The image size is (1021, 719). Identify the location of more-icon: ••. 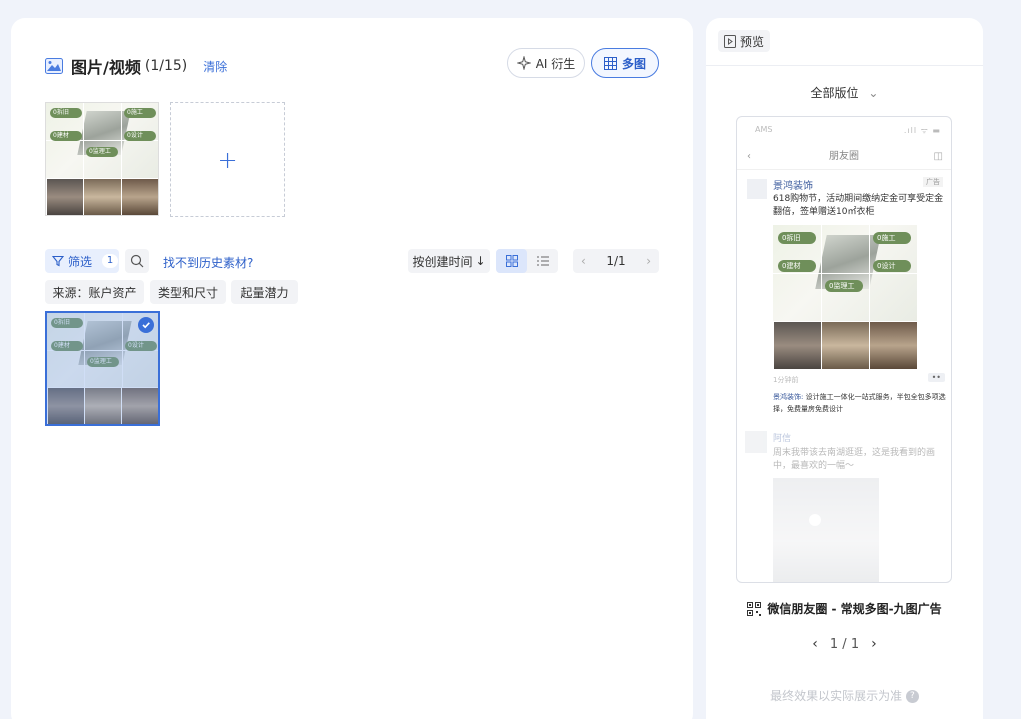
(936, 377).